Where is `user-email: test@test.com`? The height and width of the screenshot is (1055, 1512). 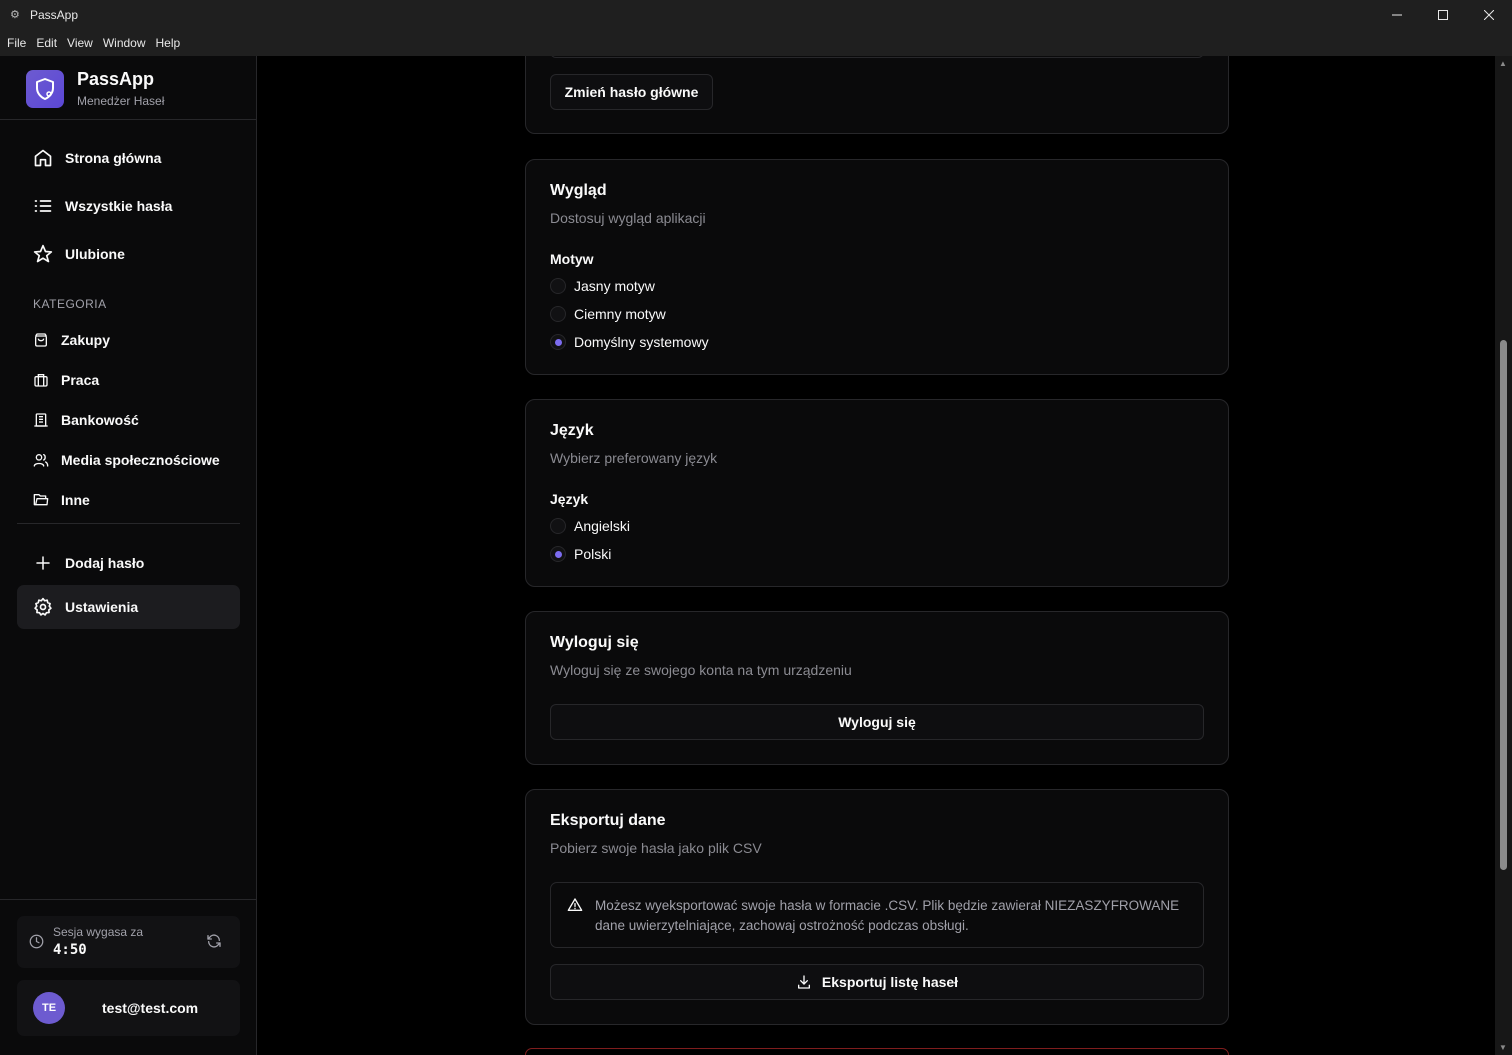 user-email: test@test.com is located at coordinates (150, 1008).